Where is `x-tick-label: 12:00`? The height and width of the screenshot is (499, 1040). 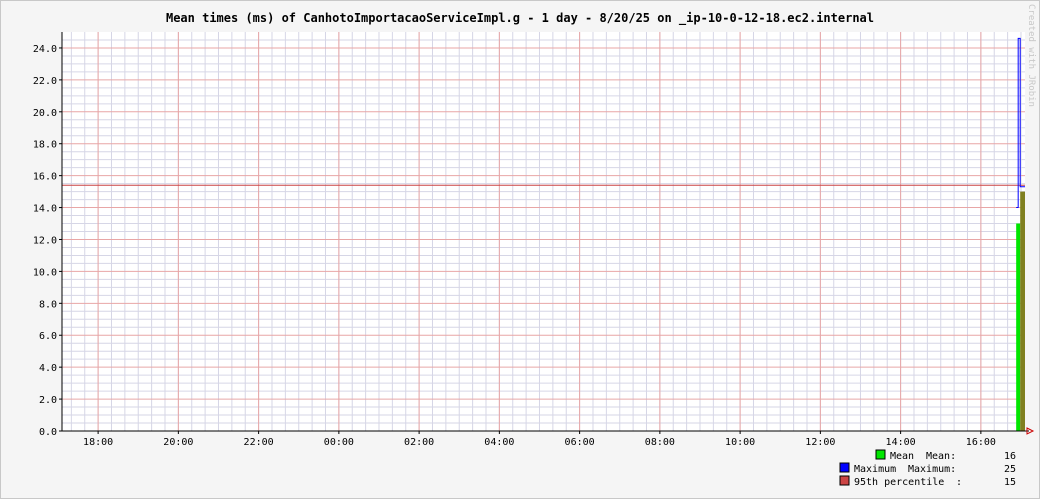
x-tick-label: 12:00 is located at coordinates (820, 442).